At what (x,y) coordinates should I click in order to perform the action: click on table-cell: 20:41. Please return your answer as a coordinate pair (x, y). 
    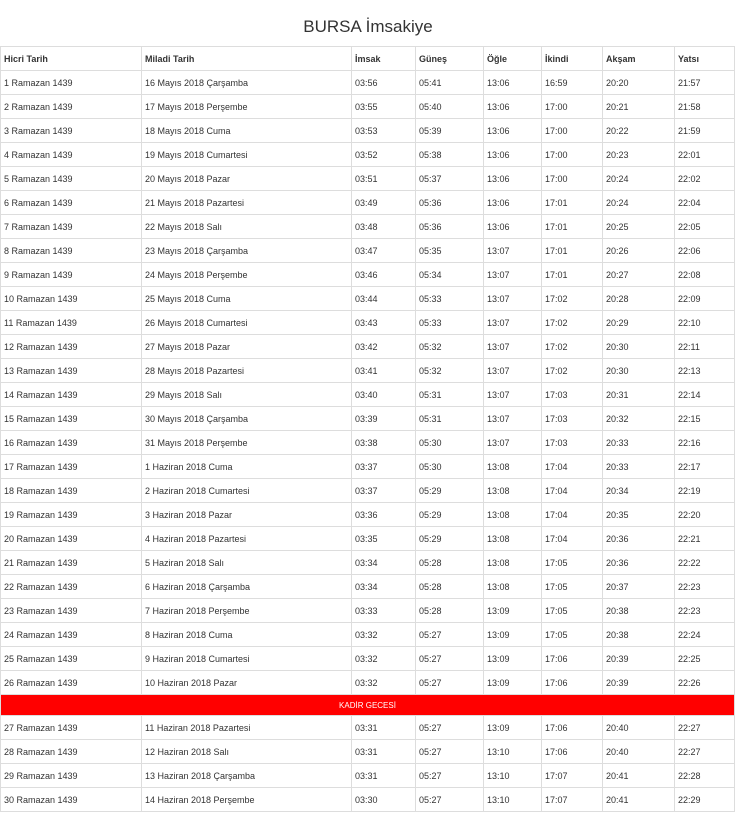
    Looking at the image, I should click on (638, 775).